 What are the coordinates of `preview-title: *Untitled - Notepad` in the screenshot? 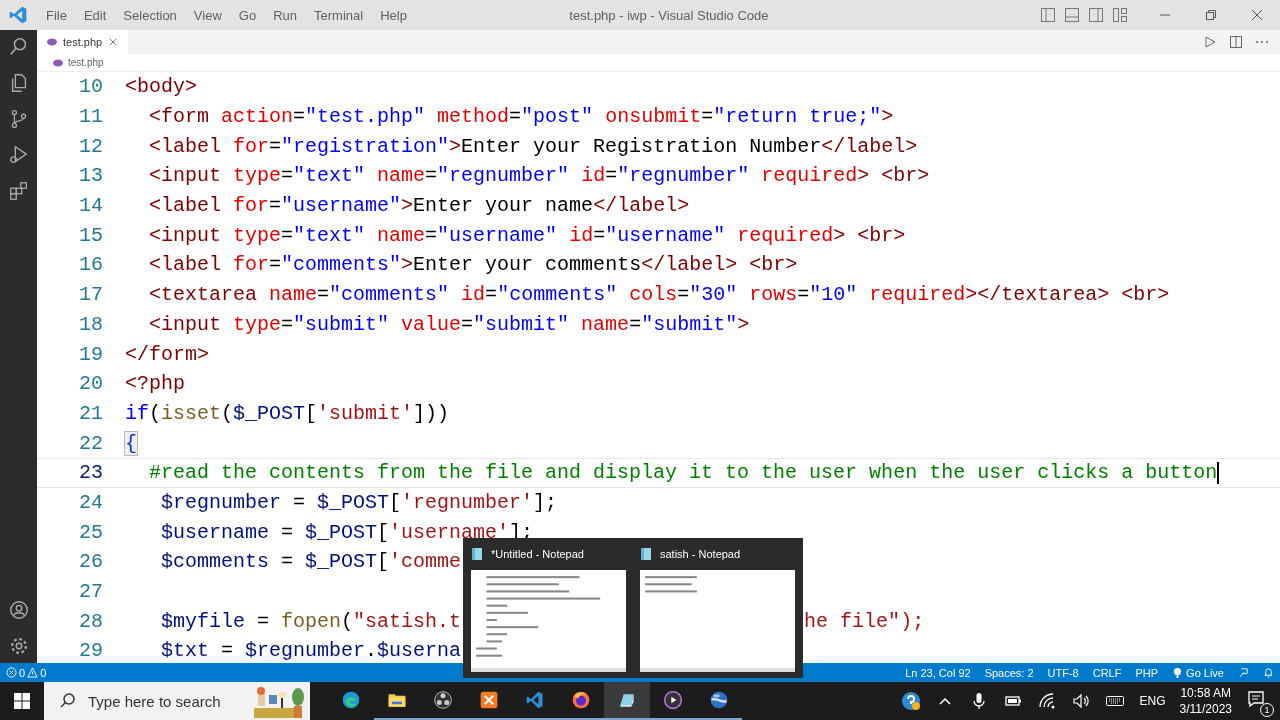 It's located at (537, 554).